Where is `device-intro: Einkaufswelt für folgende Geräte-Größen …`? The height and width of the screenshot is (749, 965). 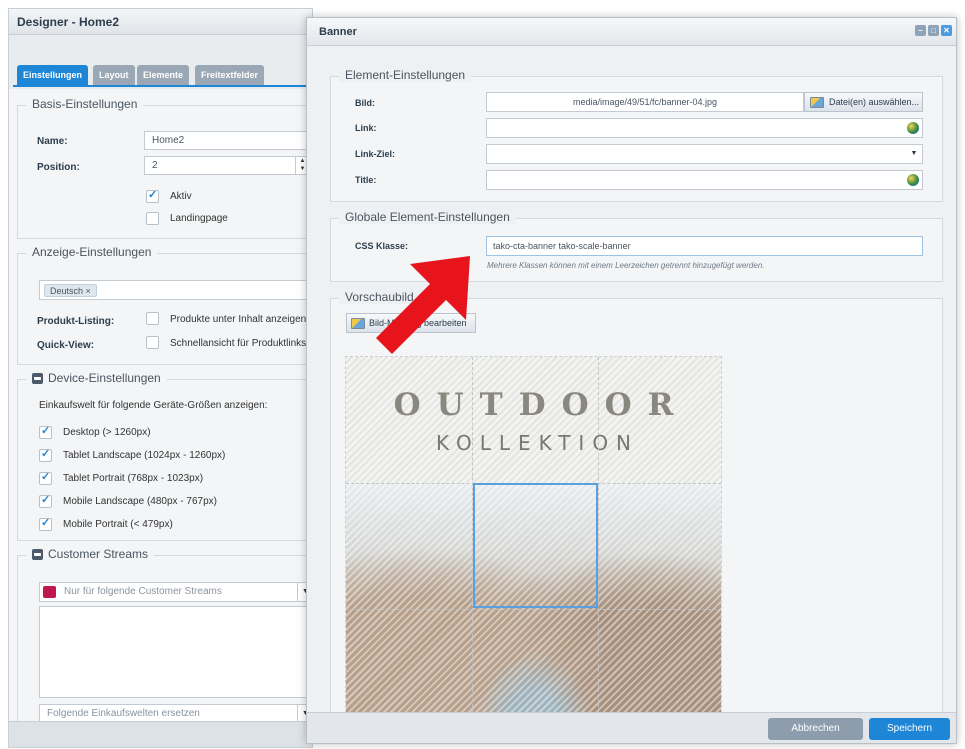
device-intro: Einkaufswelt für folgende Geräte-Größen … is located at coordinates (153, 405).